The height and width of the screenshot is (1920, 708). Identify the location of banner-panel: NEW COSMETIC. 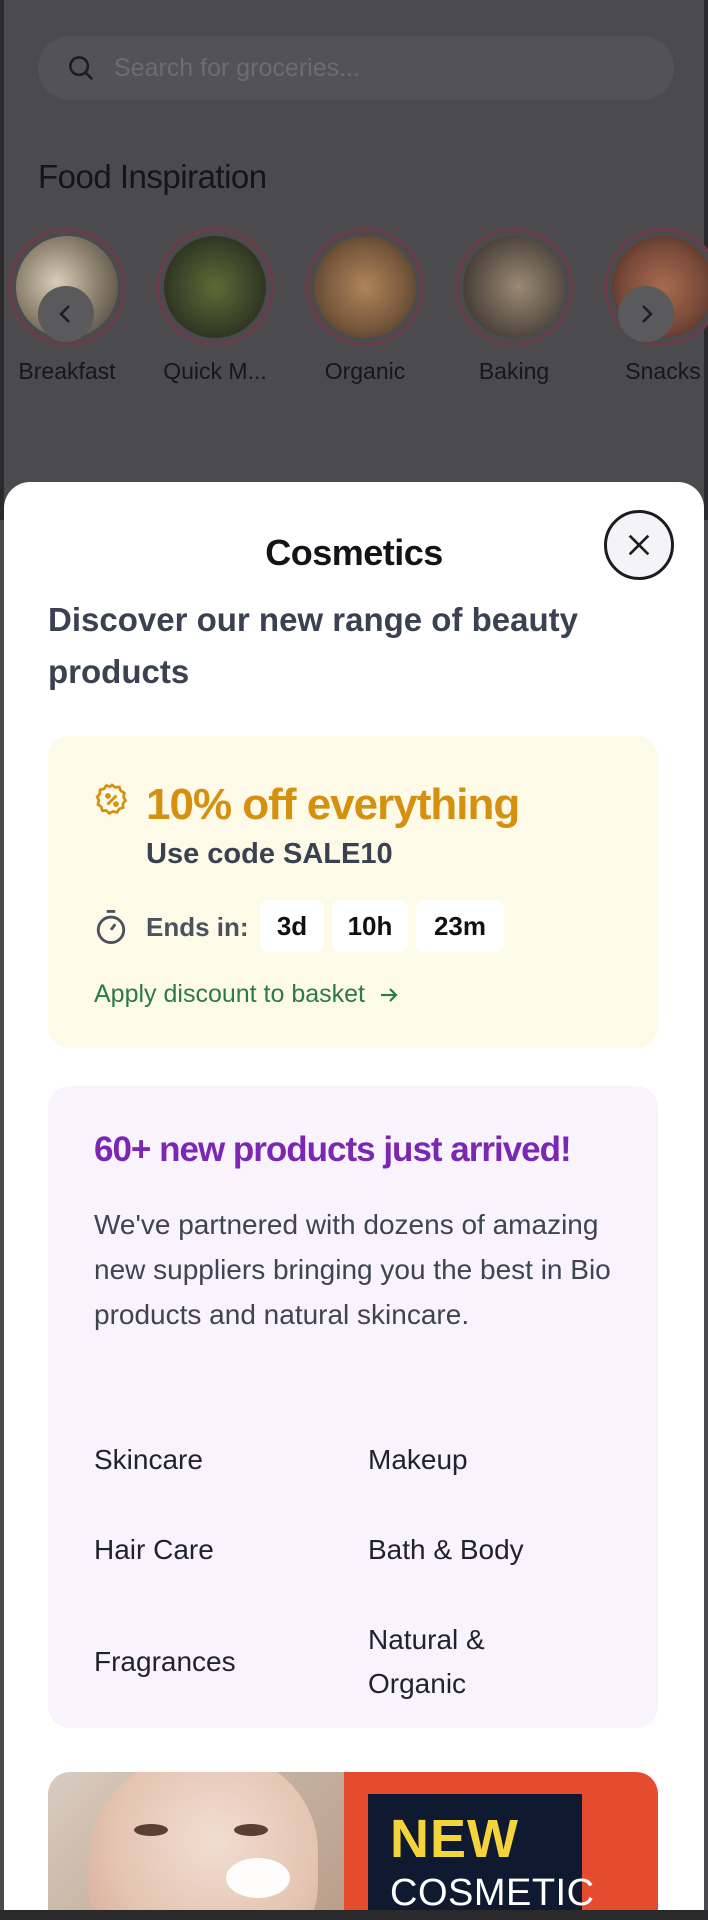
(501, 1846).